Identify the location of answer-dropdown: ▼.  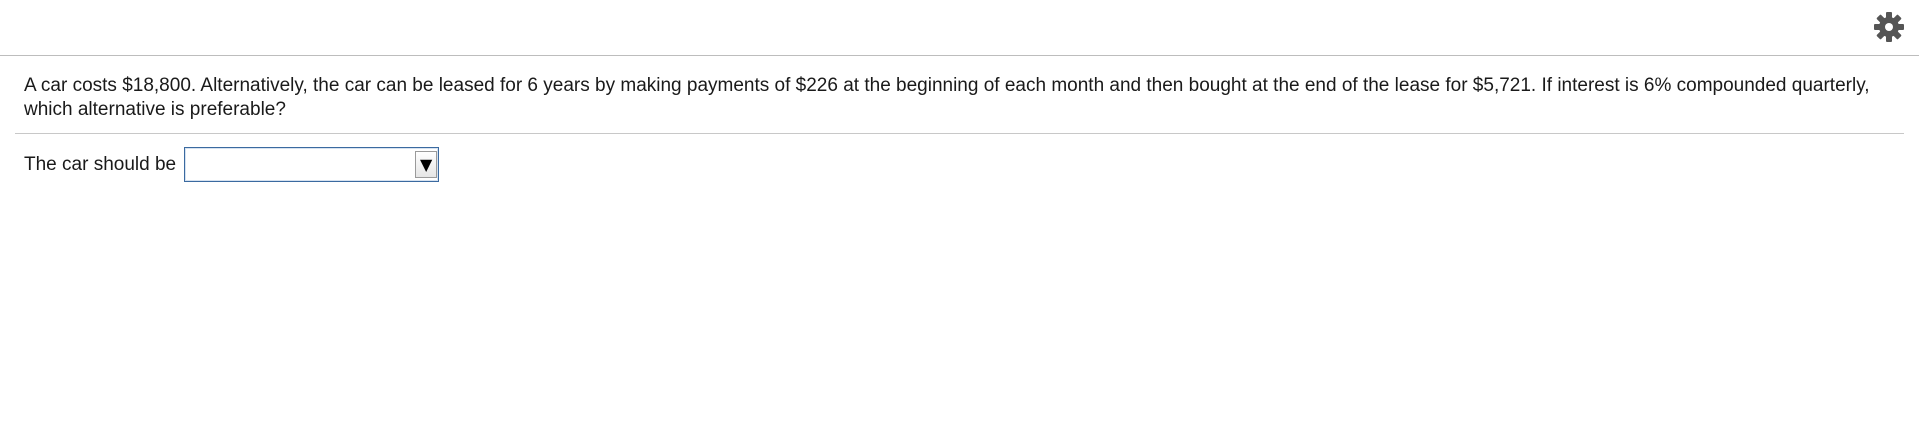
(312, 164).